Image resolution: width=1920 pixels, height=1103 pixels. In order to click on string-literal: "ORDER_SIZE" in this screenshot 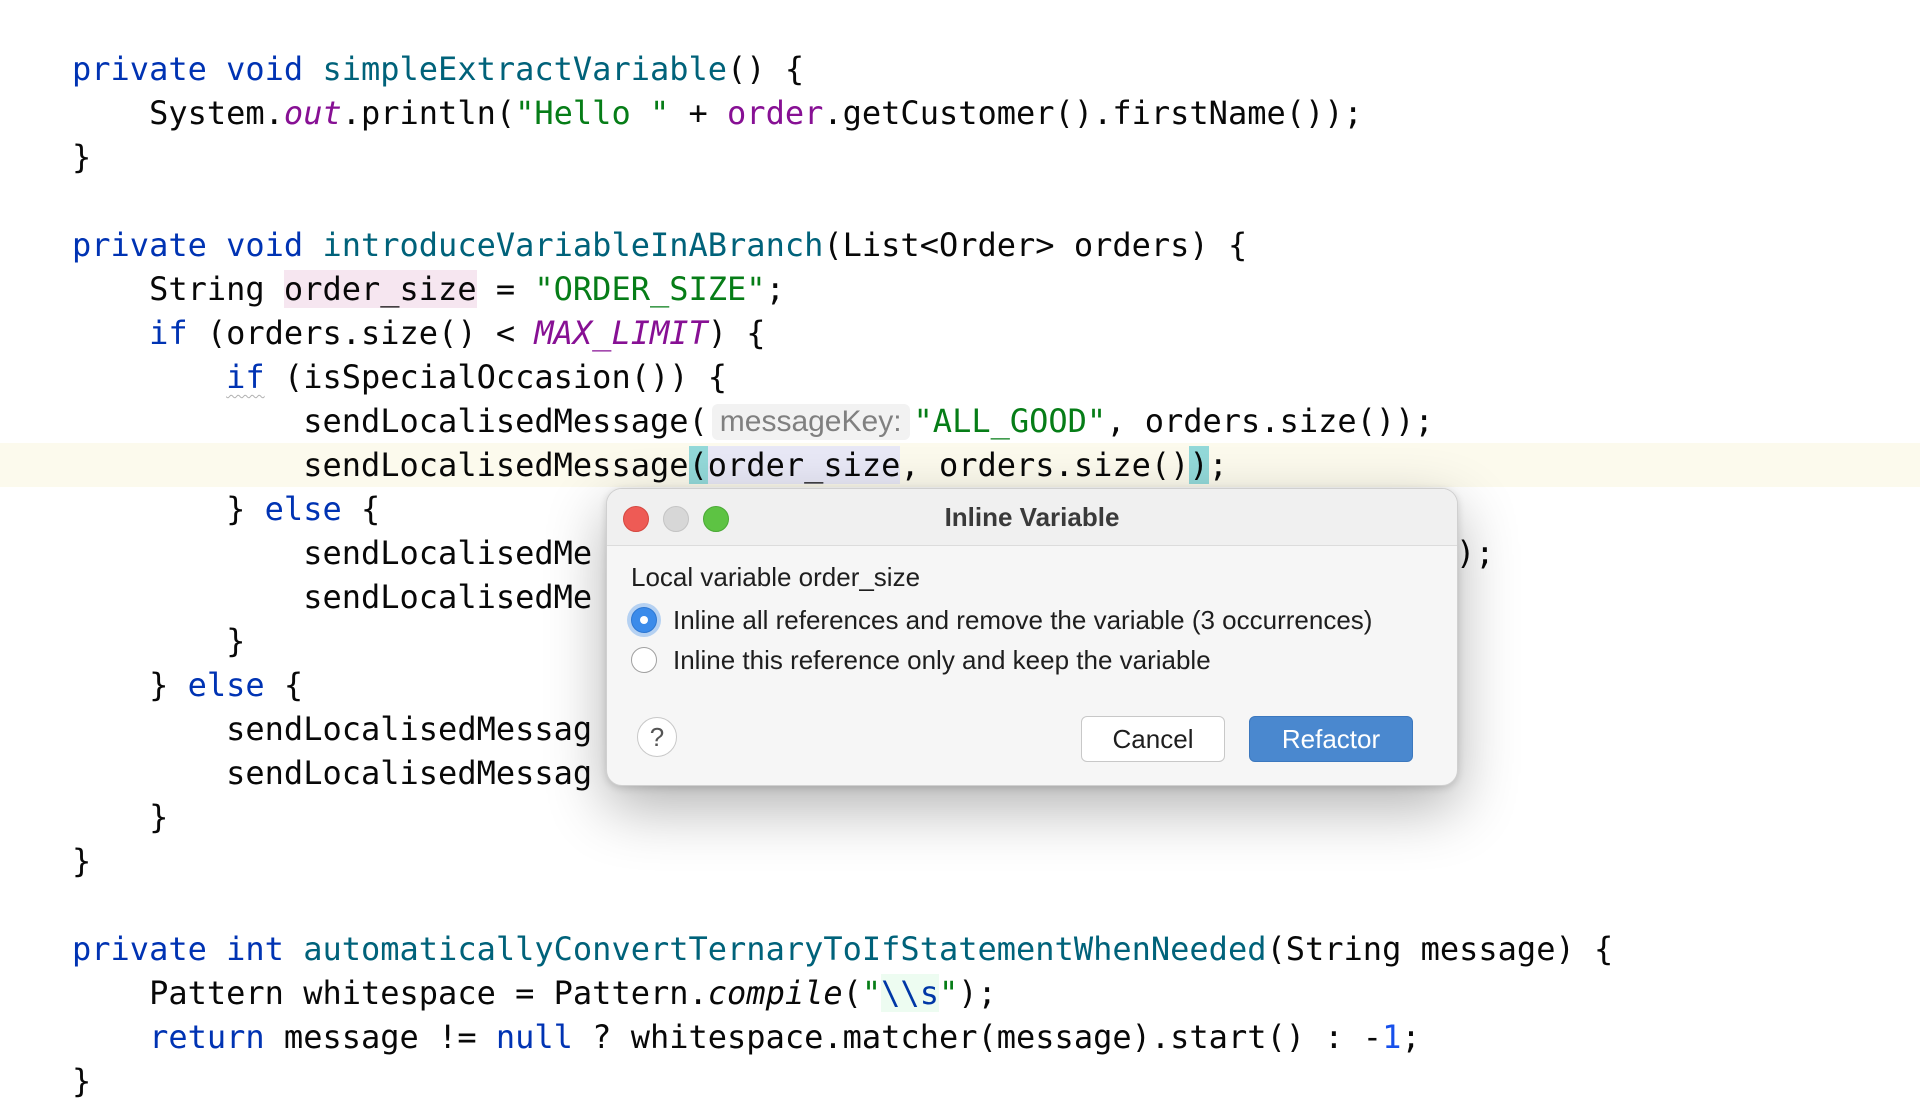, I will do `click(650, 289)`.